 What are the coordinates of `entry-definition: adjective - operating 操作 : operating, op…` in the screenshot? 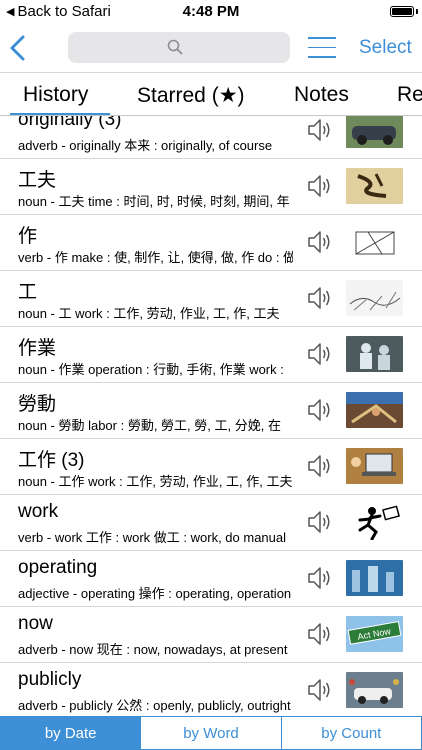 It's located at (155, 593).